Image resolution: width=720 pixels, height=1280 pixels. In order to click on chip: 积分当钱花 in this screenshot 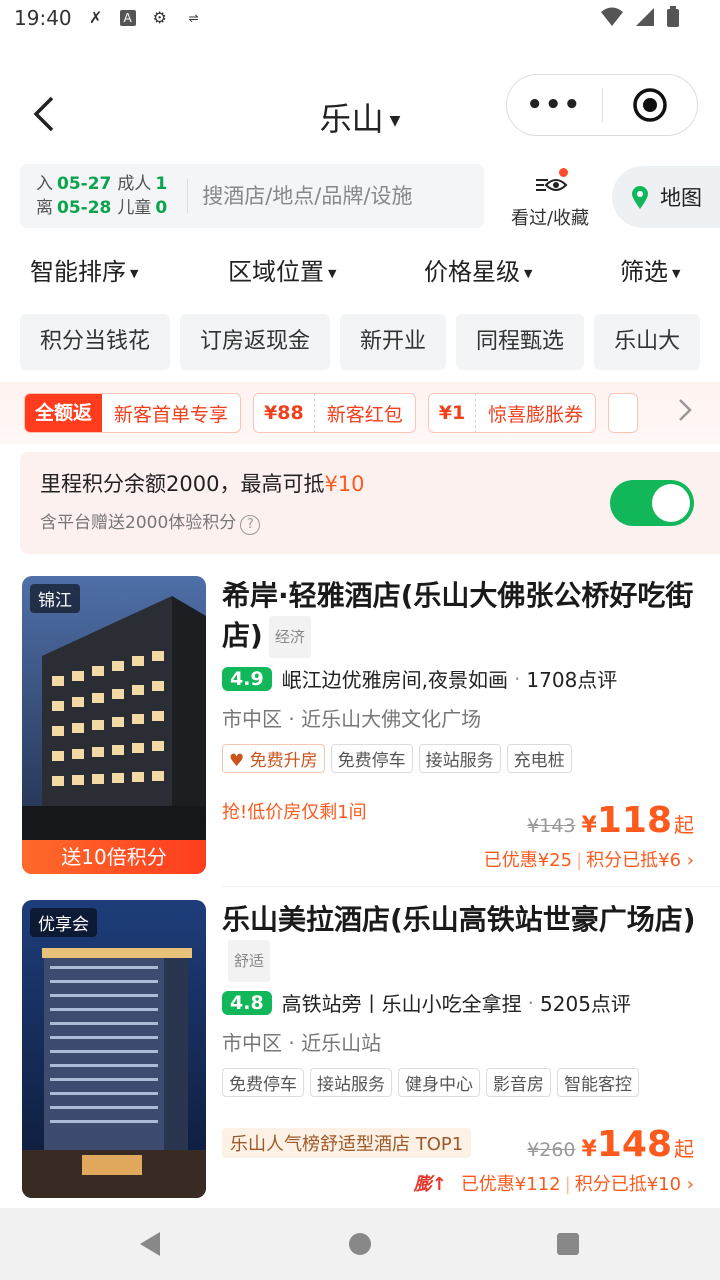, I will do `click(95, 342)`.